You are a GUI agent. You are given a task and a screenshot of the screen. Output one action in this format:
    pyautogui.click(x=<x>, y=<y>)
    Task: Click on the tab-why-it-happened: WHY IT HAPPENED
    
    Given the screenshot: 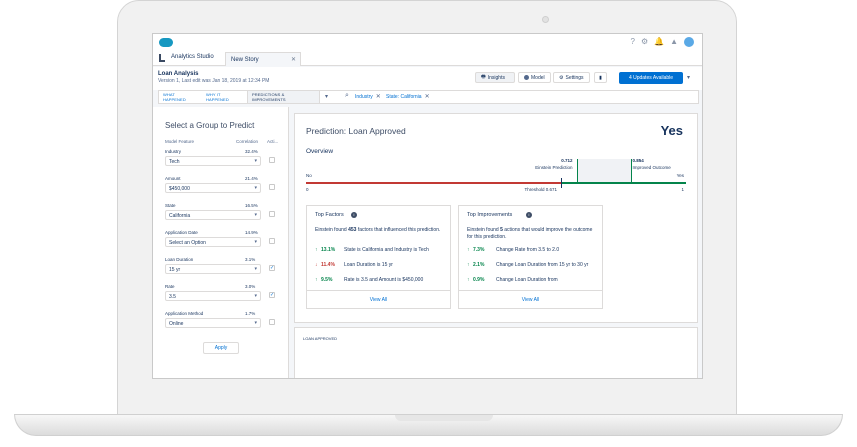 What is the action you would take?
    pyautogui.click(x=224, y=97)
    